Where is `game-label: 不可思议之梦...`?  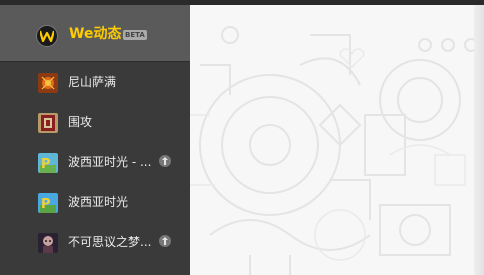 game-label: 不可思议之梦... is located at coordinates (110, 242).